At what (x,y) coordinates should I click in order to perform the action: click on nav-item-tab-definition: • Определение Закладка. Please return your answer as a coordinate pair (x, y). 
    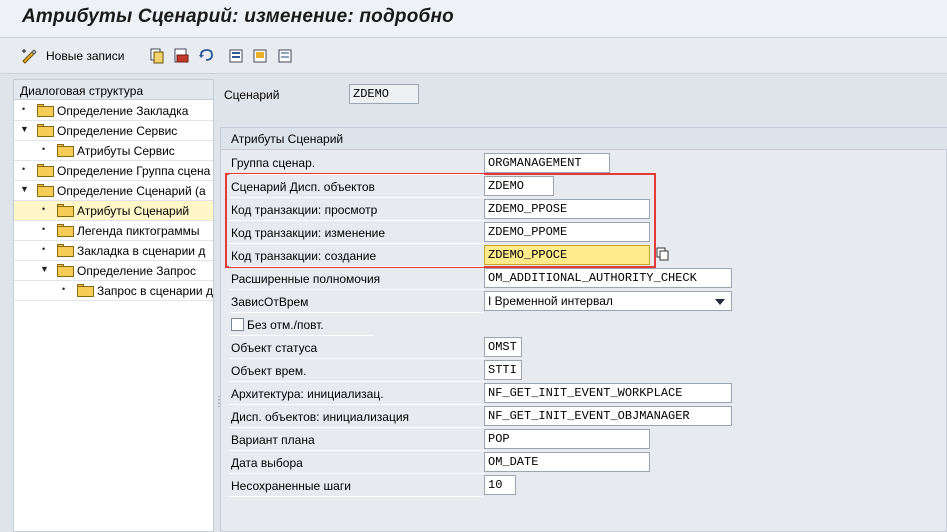
    Looking at the image, I should click on (113, 111).